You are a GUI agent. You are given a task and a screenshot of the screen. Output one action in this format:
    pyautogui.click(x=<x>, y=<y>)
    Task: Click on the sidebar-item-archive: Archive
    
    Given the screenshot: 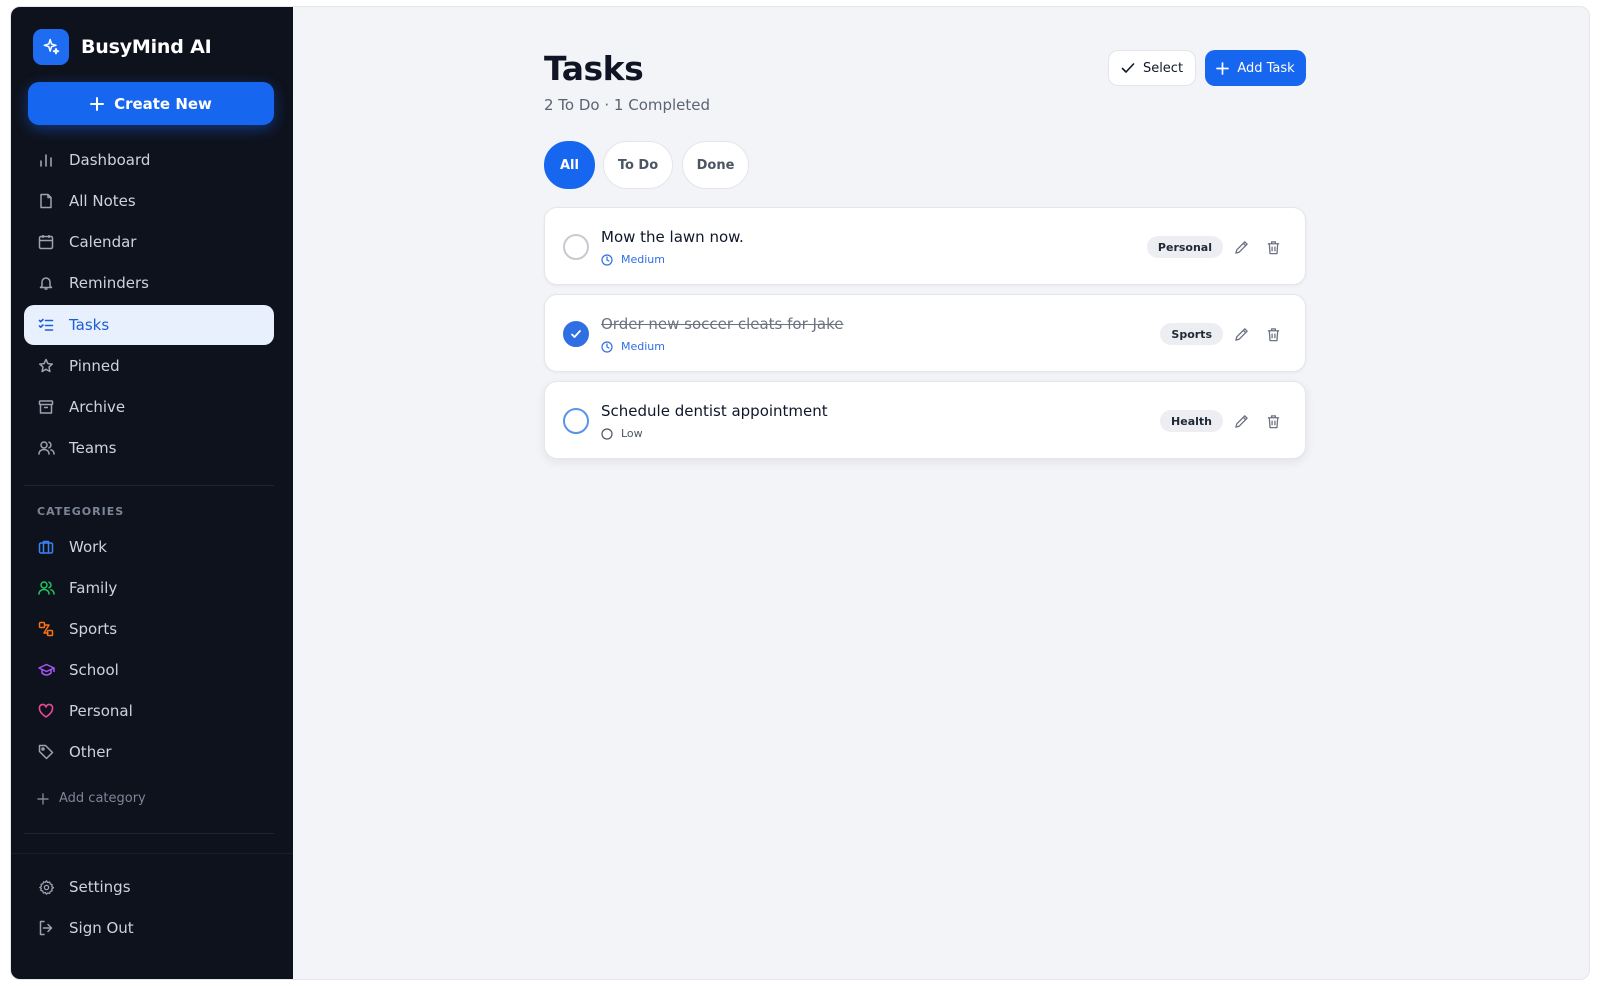 What is the action you would take?
    pyautogui.click(x=149, y=407)
    